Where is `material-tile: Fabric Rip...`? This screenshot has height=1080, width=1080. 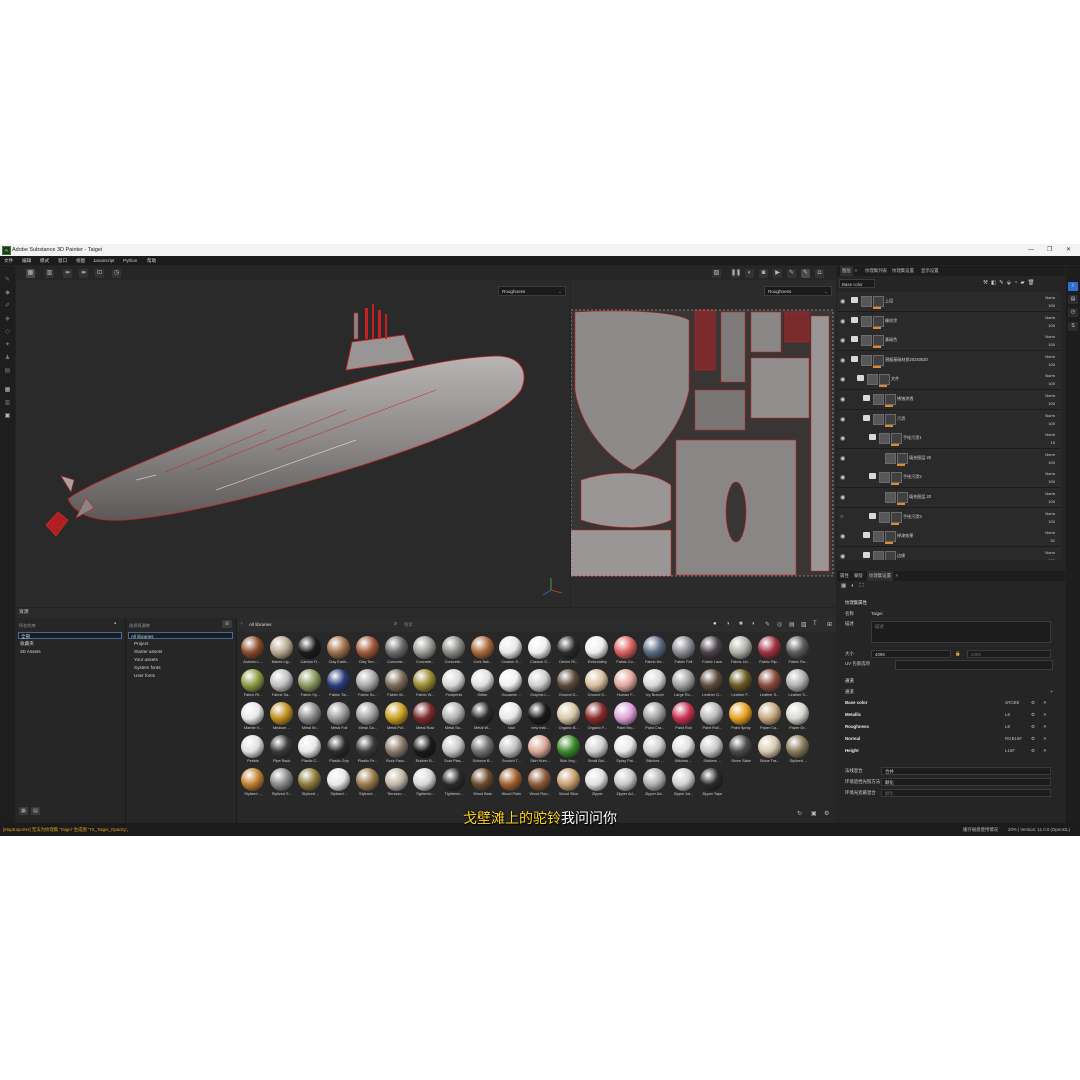 material-tile: Fabric Rip... is located at coordinates (770, 652).